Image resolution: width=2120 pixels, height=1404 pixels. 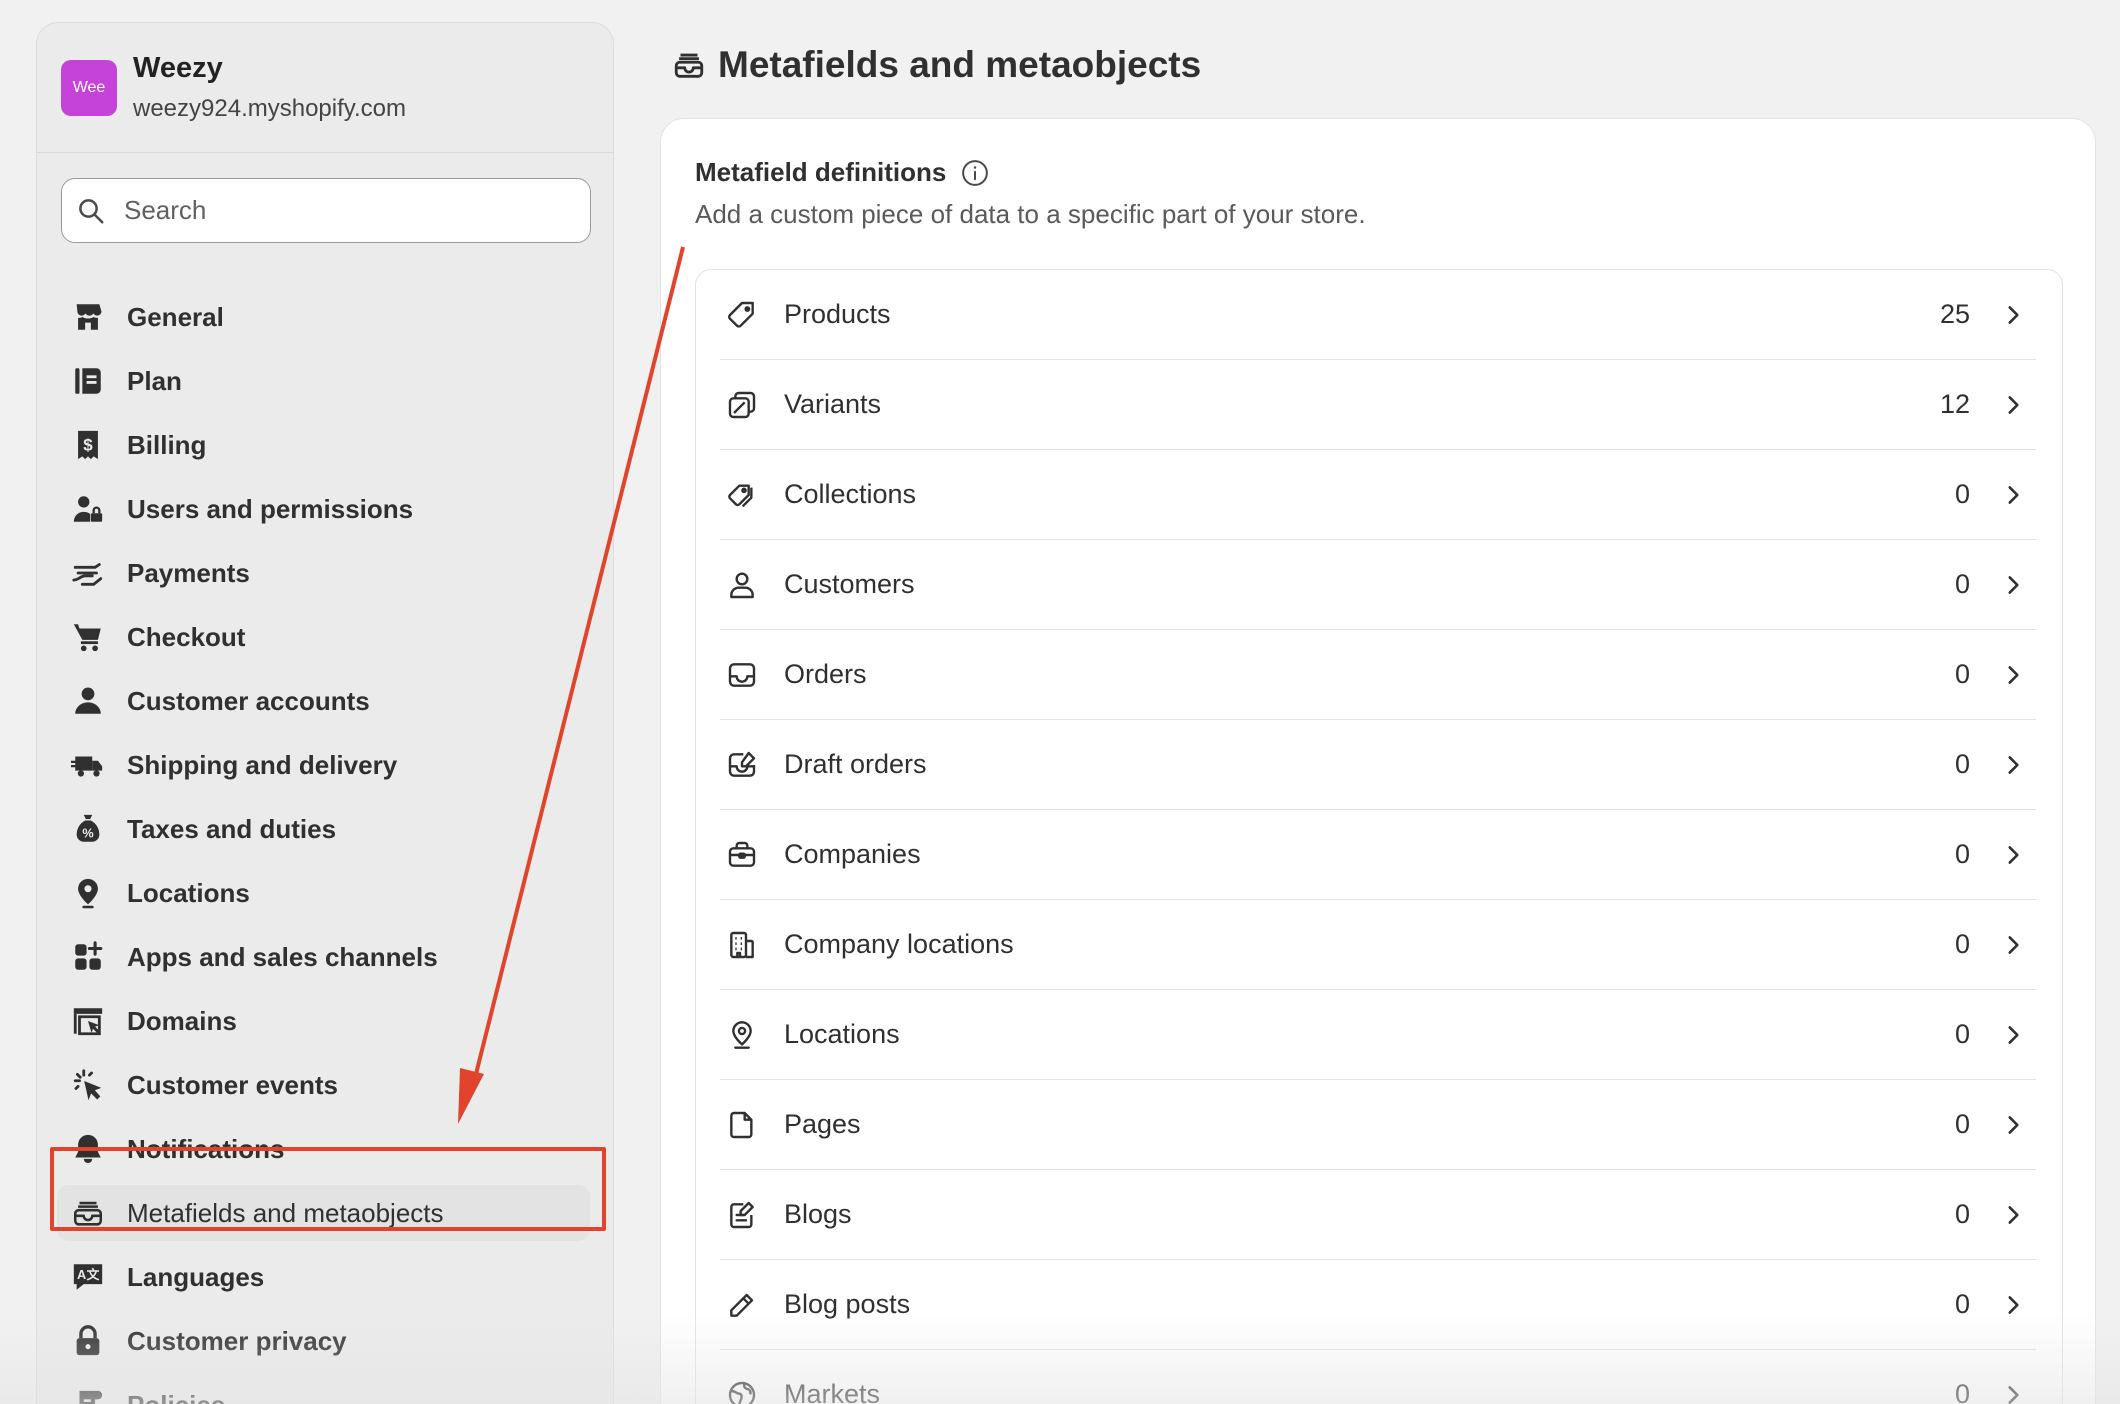 I want to click on sidebar-item-policies: Policies, so click(x=325, y=1388).